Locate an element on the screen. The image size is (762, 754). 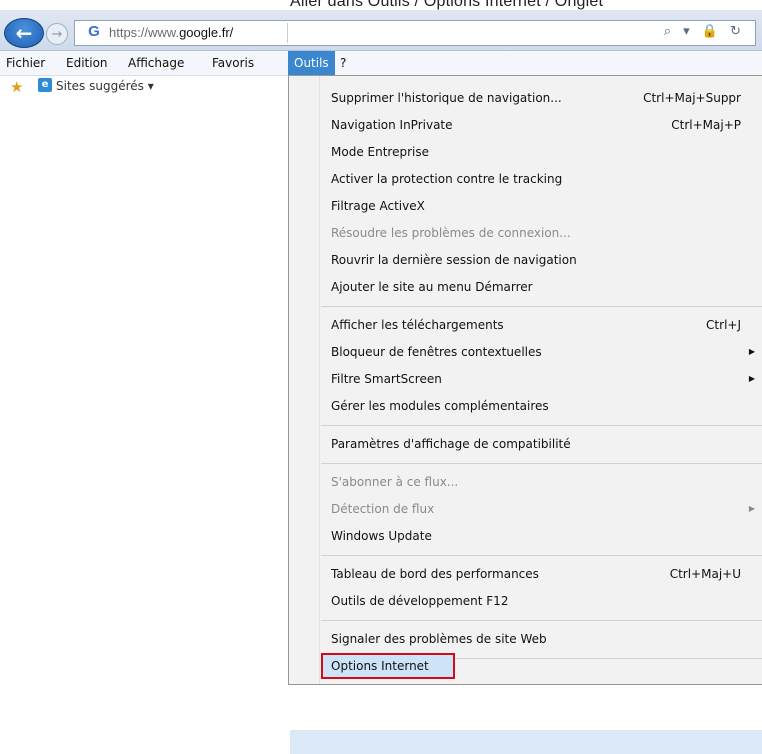
shortcut-text: Ctrl+Maj+Suppr is located at coordinates (692, 98).